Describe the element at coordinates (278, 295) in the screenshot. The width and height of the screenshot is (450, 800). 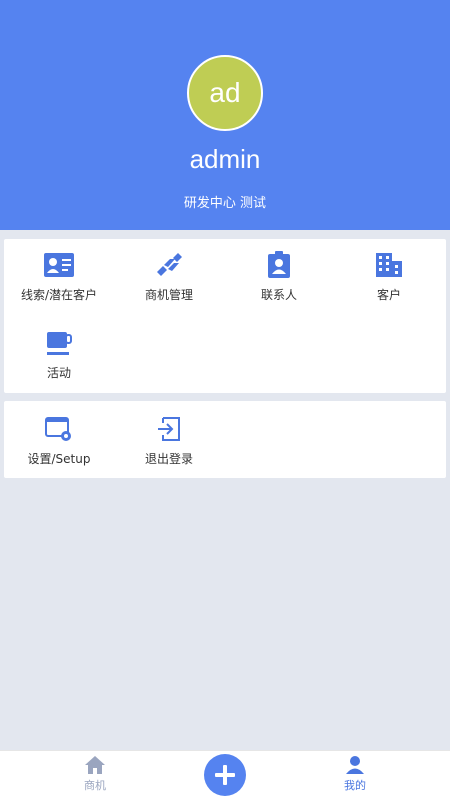
I see `module-label: 联系人` at that location.